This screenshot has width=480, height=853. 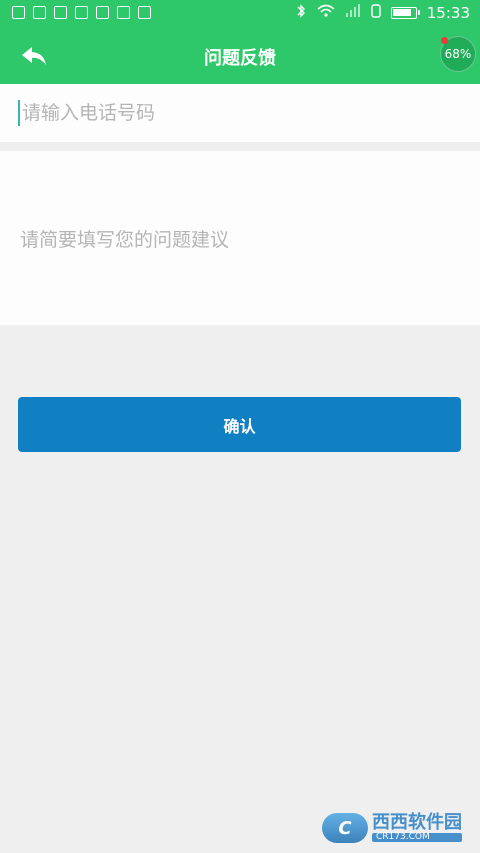 I want to click on apps-icon, so click(x=123, y=12).